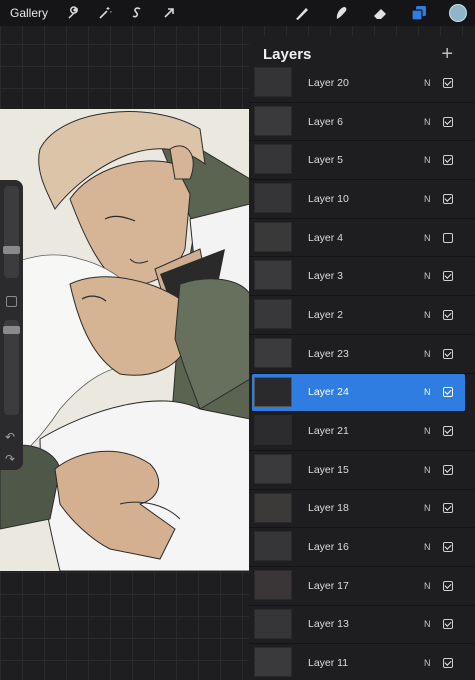 This screenshot has width=475, height=680. What do you see at coordinates (328, 82) in the screenshot?
I see `layer-name: Layer 20` at bounding box center [328, 82].